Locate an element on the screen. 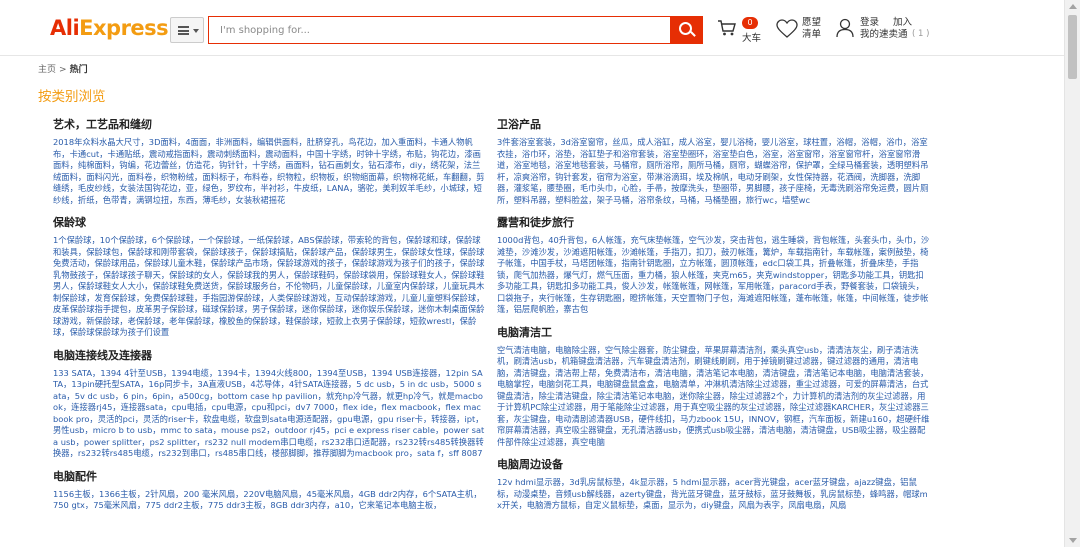  join-link: 加入 is located at coordinates (902, 23).